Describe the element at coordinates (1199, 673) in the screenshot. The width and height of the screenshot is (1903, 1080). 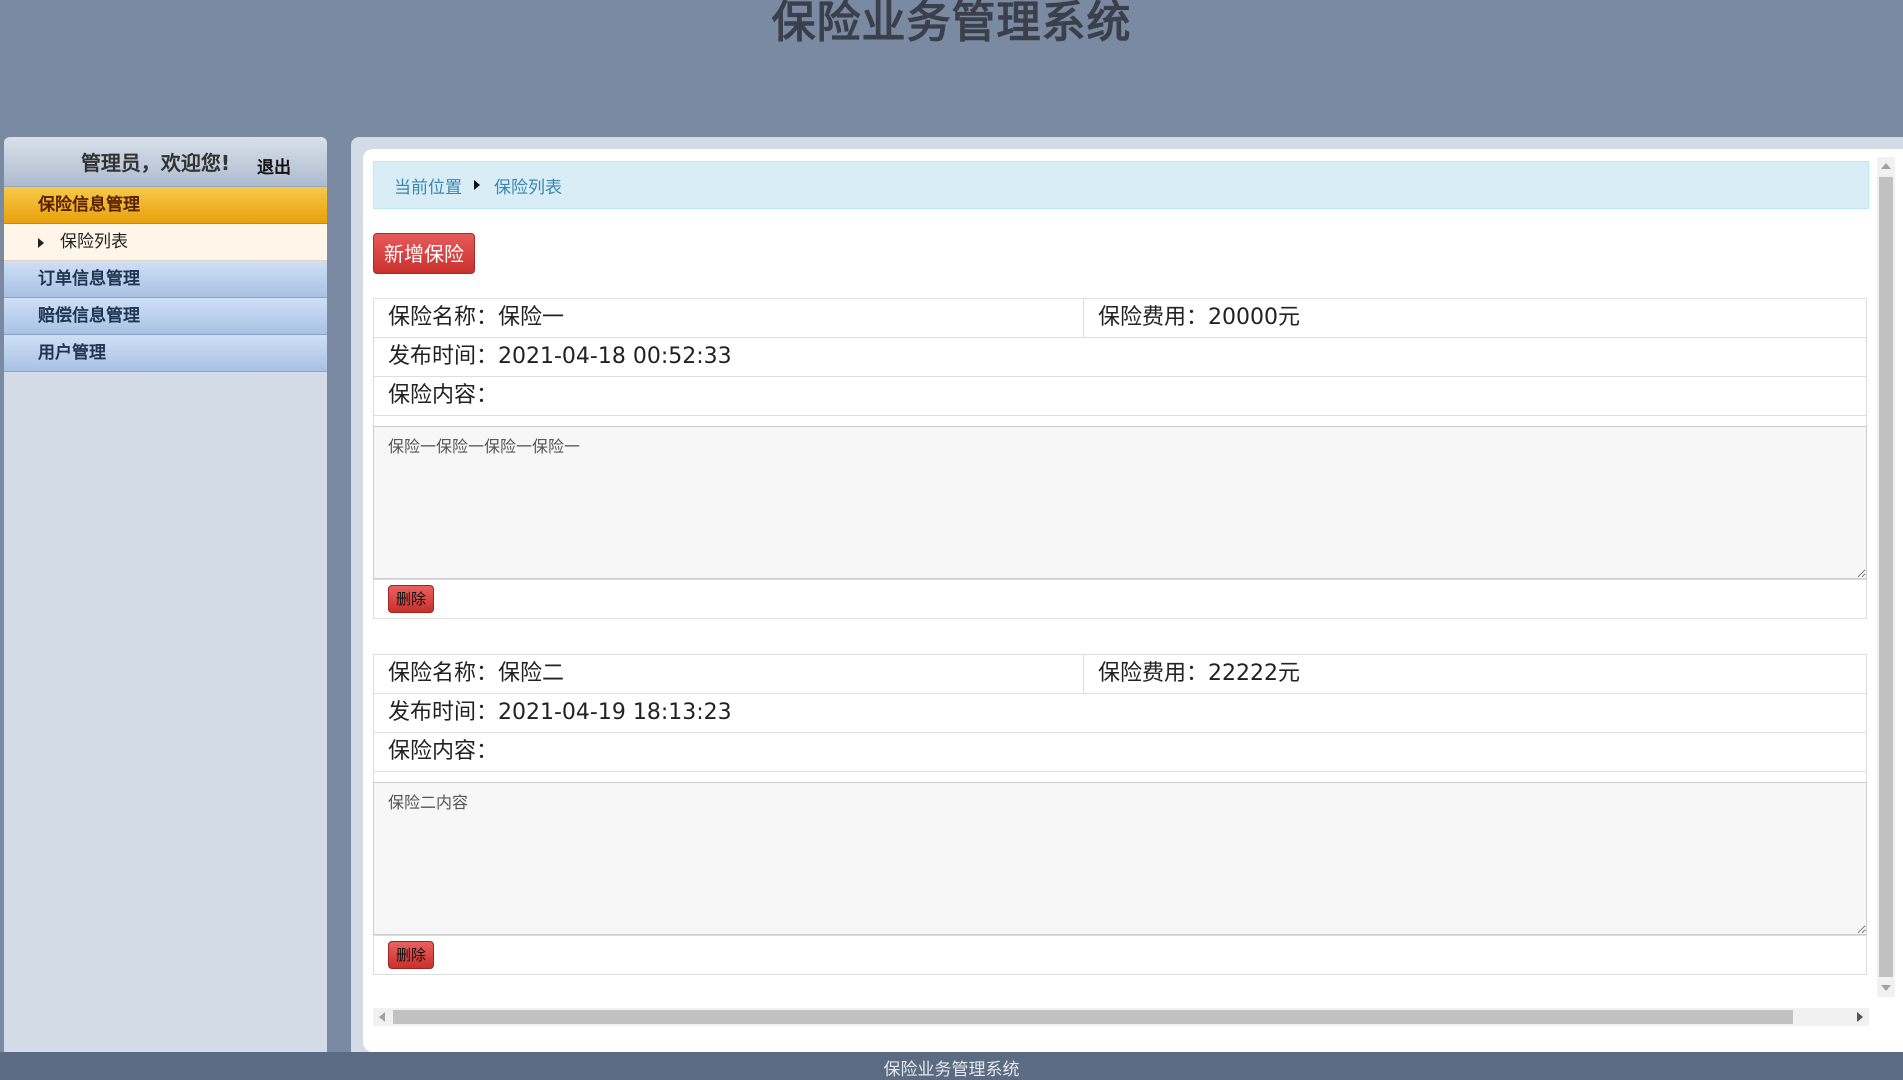
I see `insurance-fee: 保险费用：22222元` at that location.